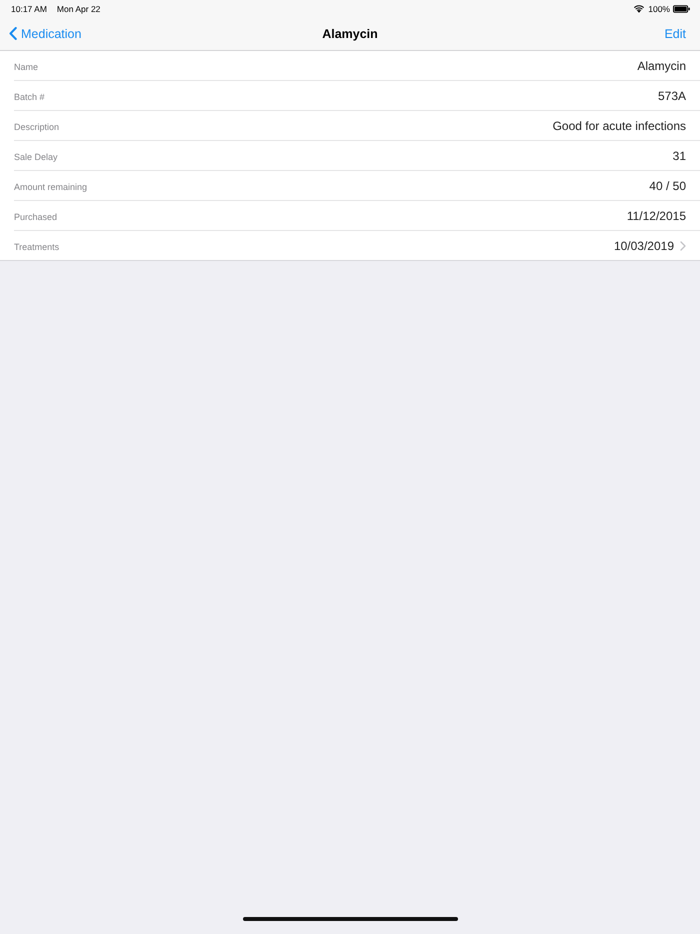 This screenshot has height=934, width=700. I want to click on chevron-left-icon, so click(13, 33).